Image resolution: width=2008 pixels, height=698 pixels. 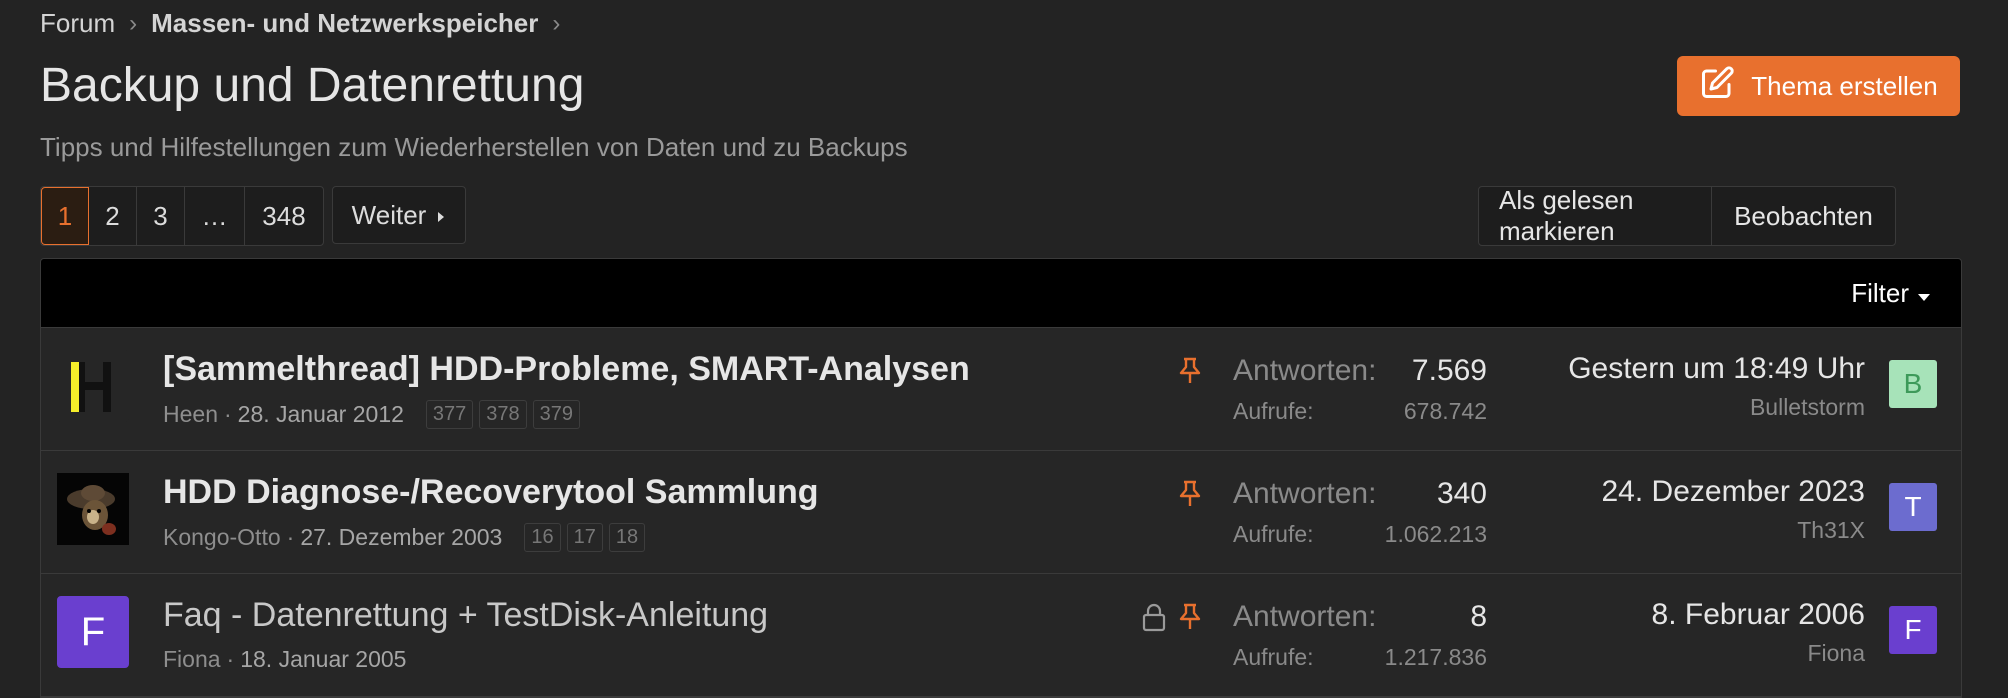 I want to click on filter-label: Filter, so click(x=1880, y=292).